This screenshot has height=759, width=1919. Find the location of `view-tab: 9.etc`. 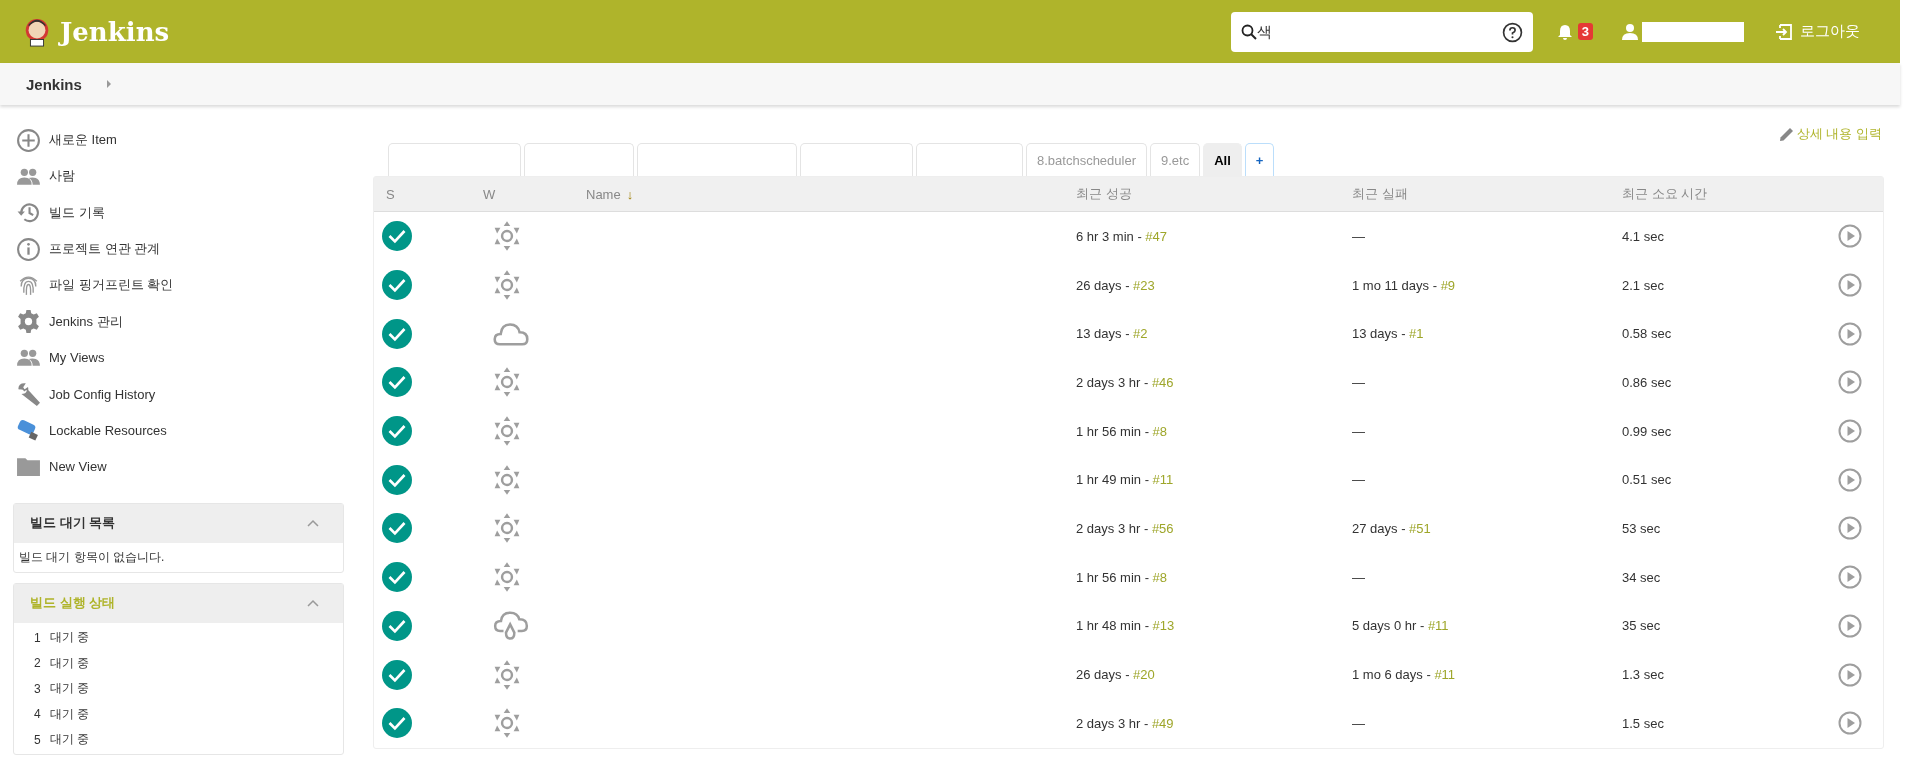

view-tab: 9.etc is located at coordinates (1175, 159).